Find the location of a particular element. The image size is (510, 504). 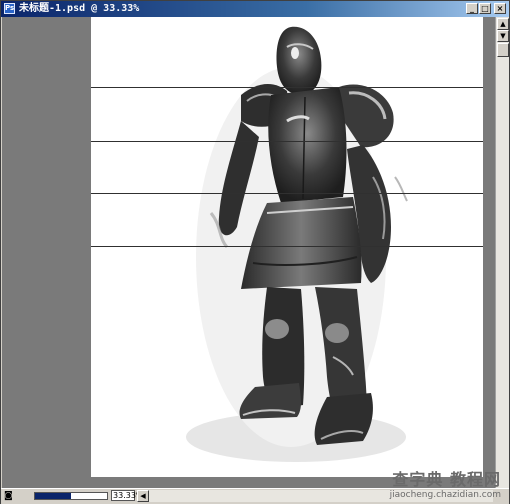

vertical-scroll-thumb is located at coordinates (503, 50).